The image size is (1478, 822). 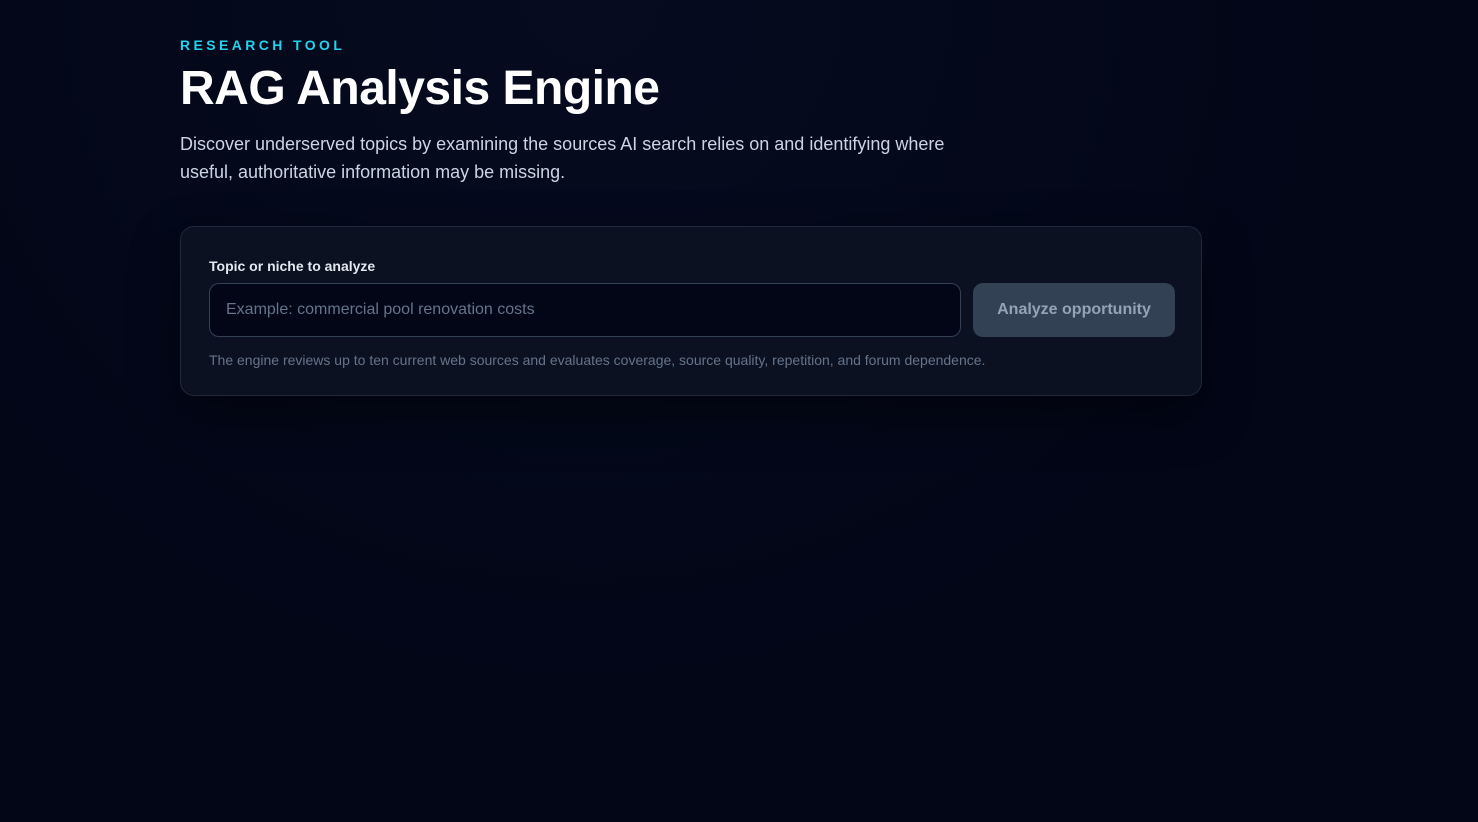 What do you see at coordinates (420, 88) in the screenshot?
I see `page-title: RAG Analysis Engine` at bounding box center [420, 88].